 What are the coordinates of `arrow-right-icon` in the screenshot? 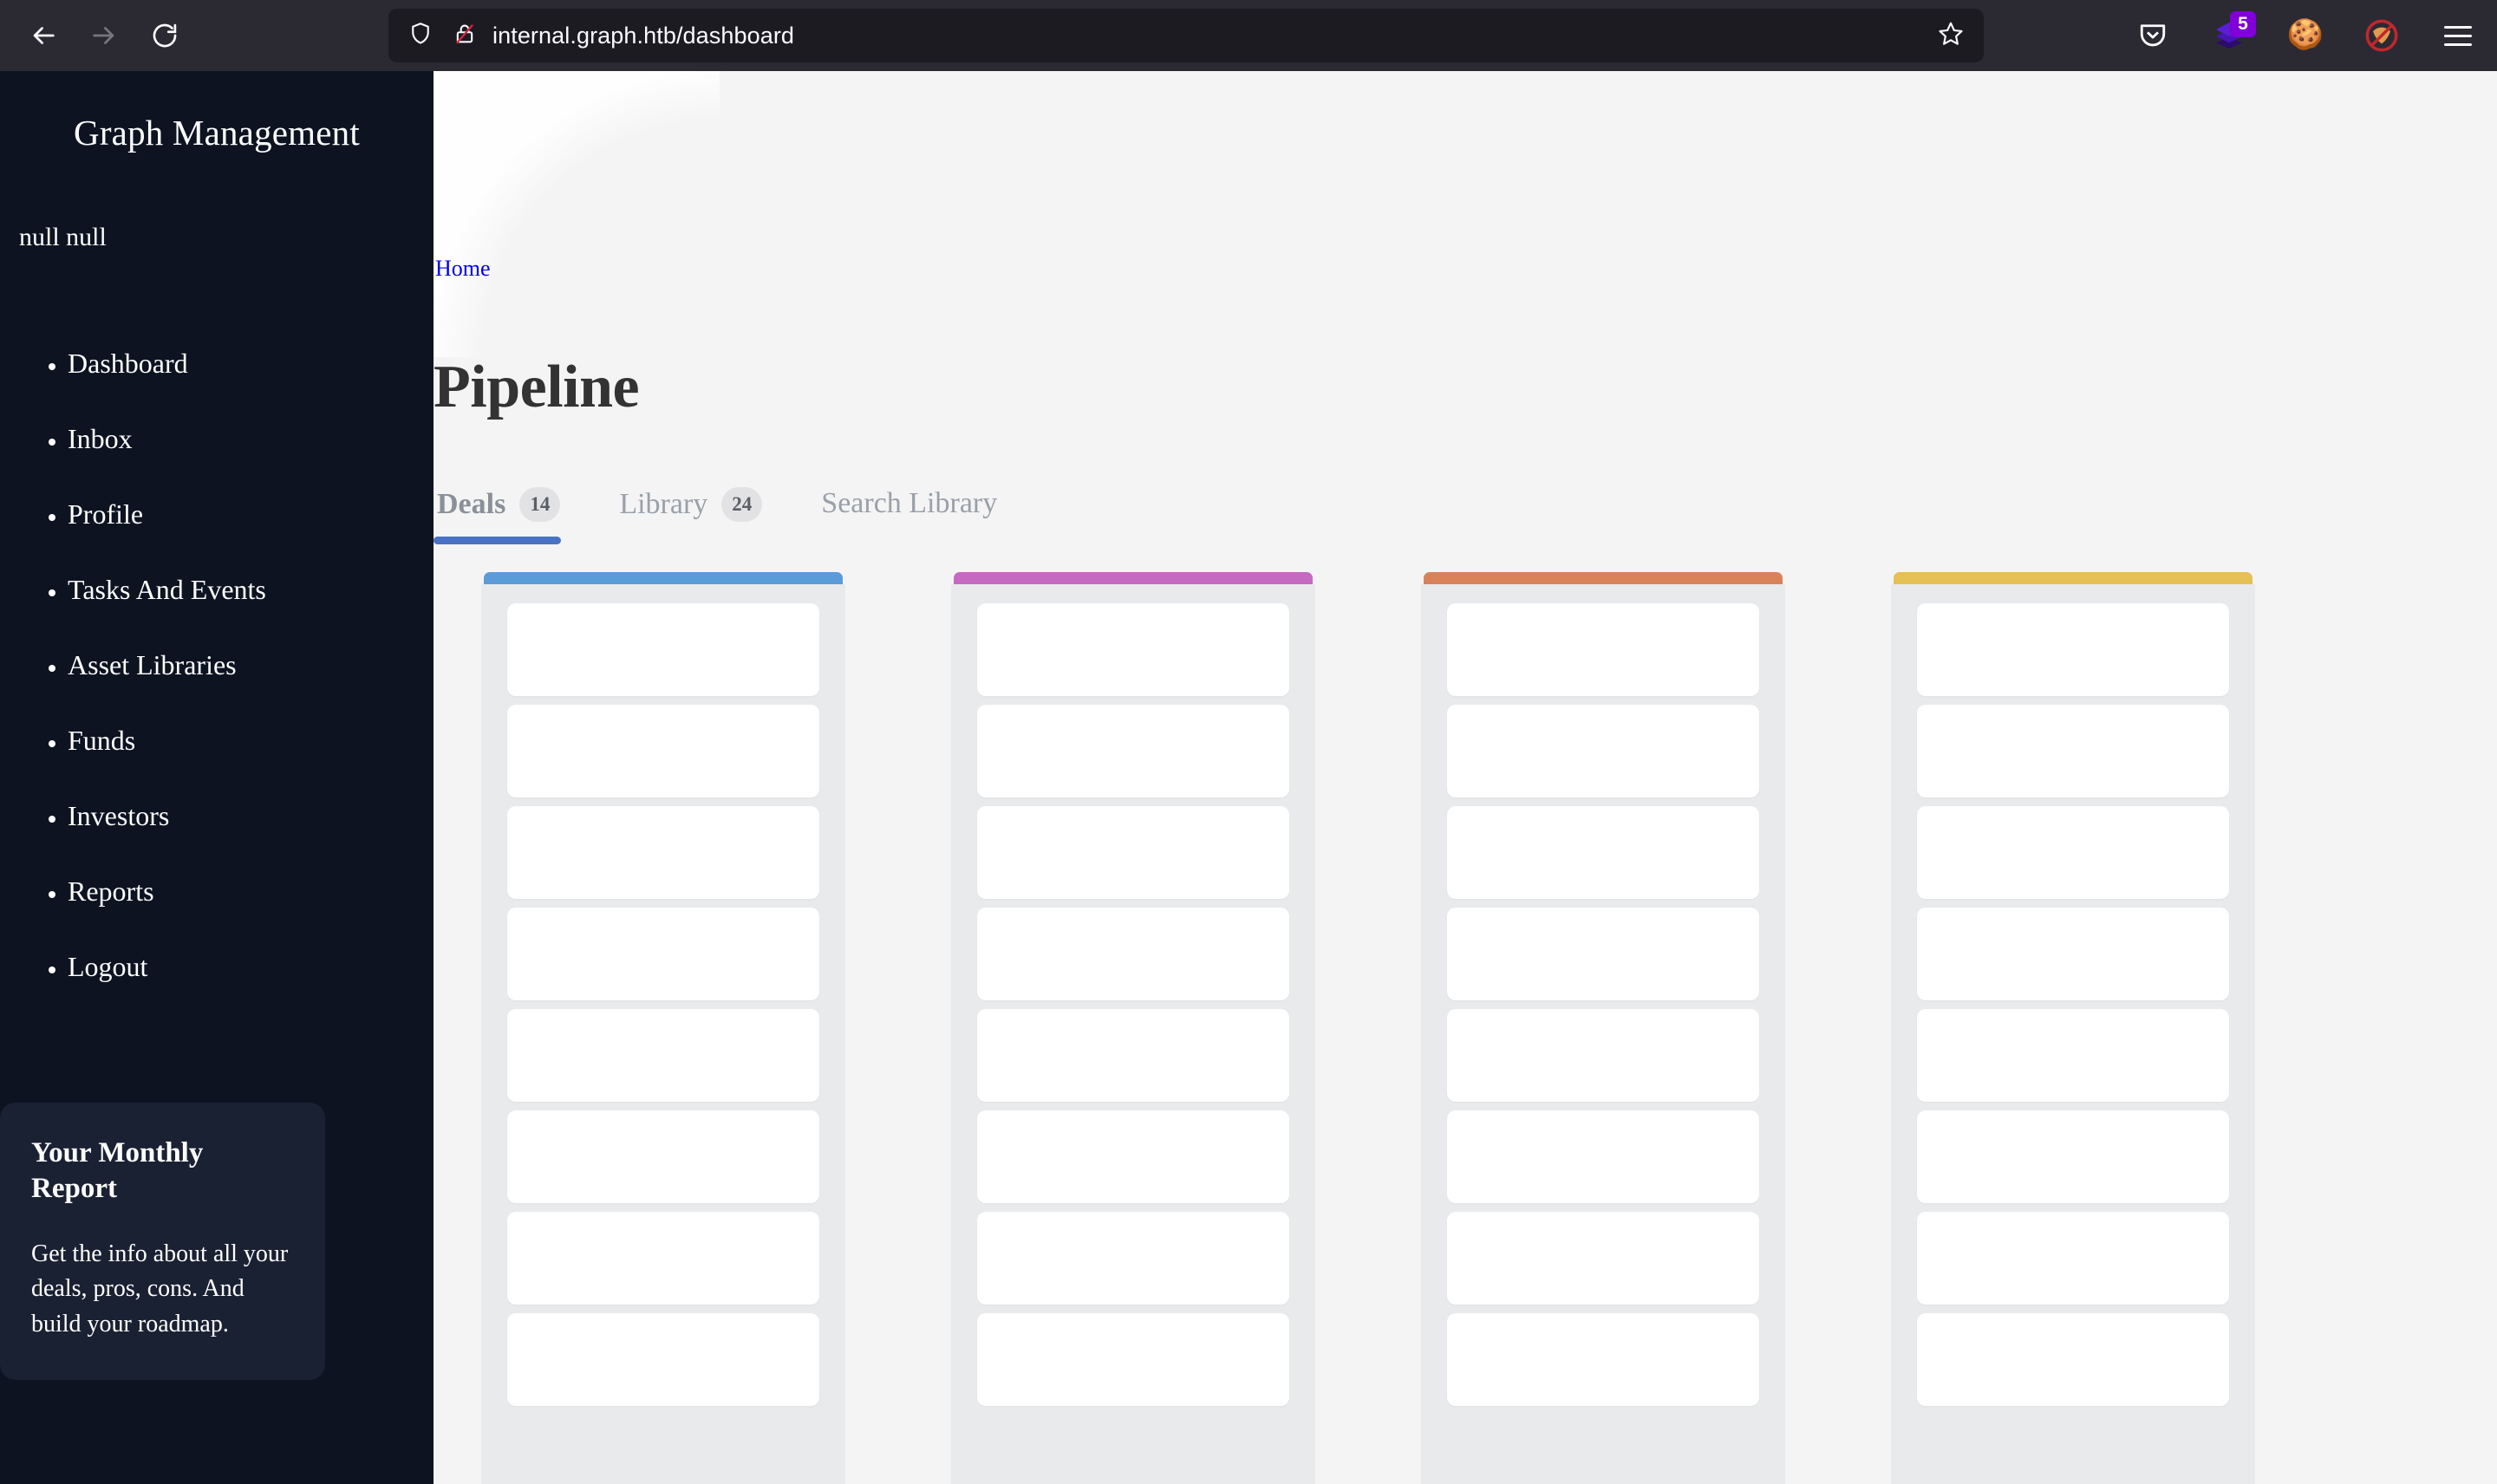 It's located at (103, 35).